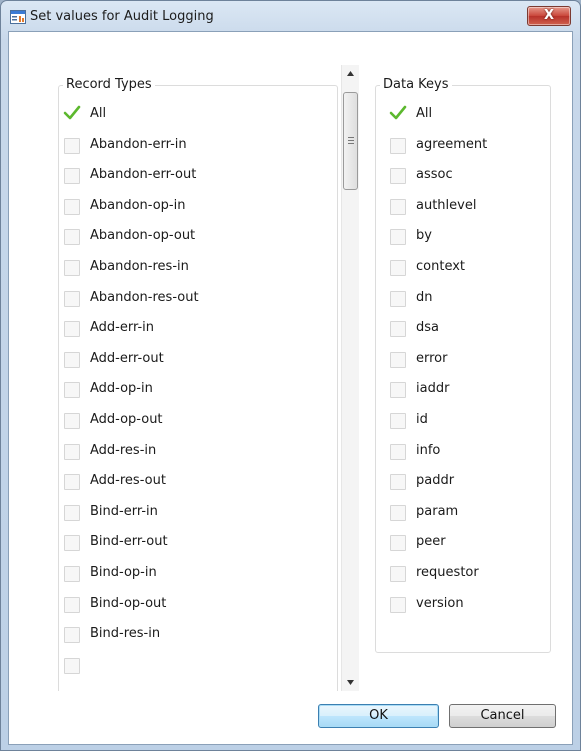 The image size is (581, 751). I want to click on item-label: Abandon-err-out, so click(143, 175).